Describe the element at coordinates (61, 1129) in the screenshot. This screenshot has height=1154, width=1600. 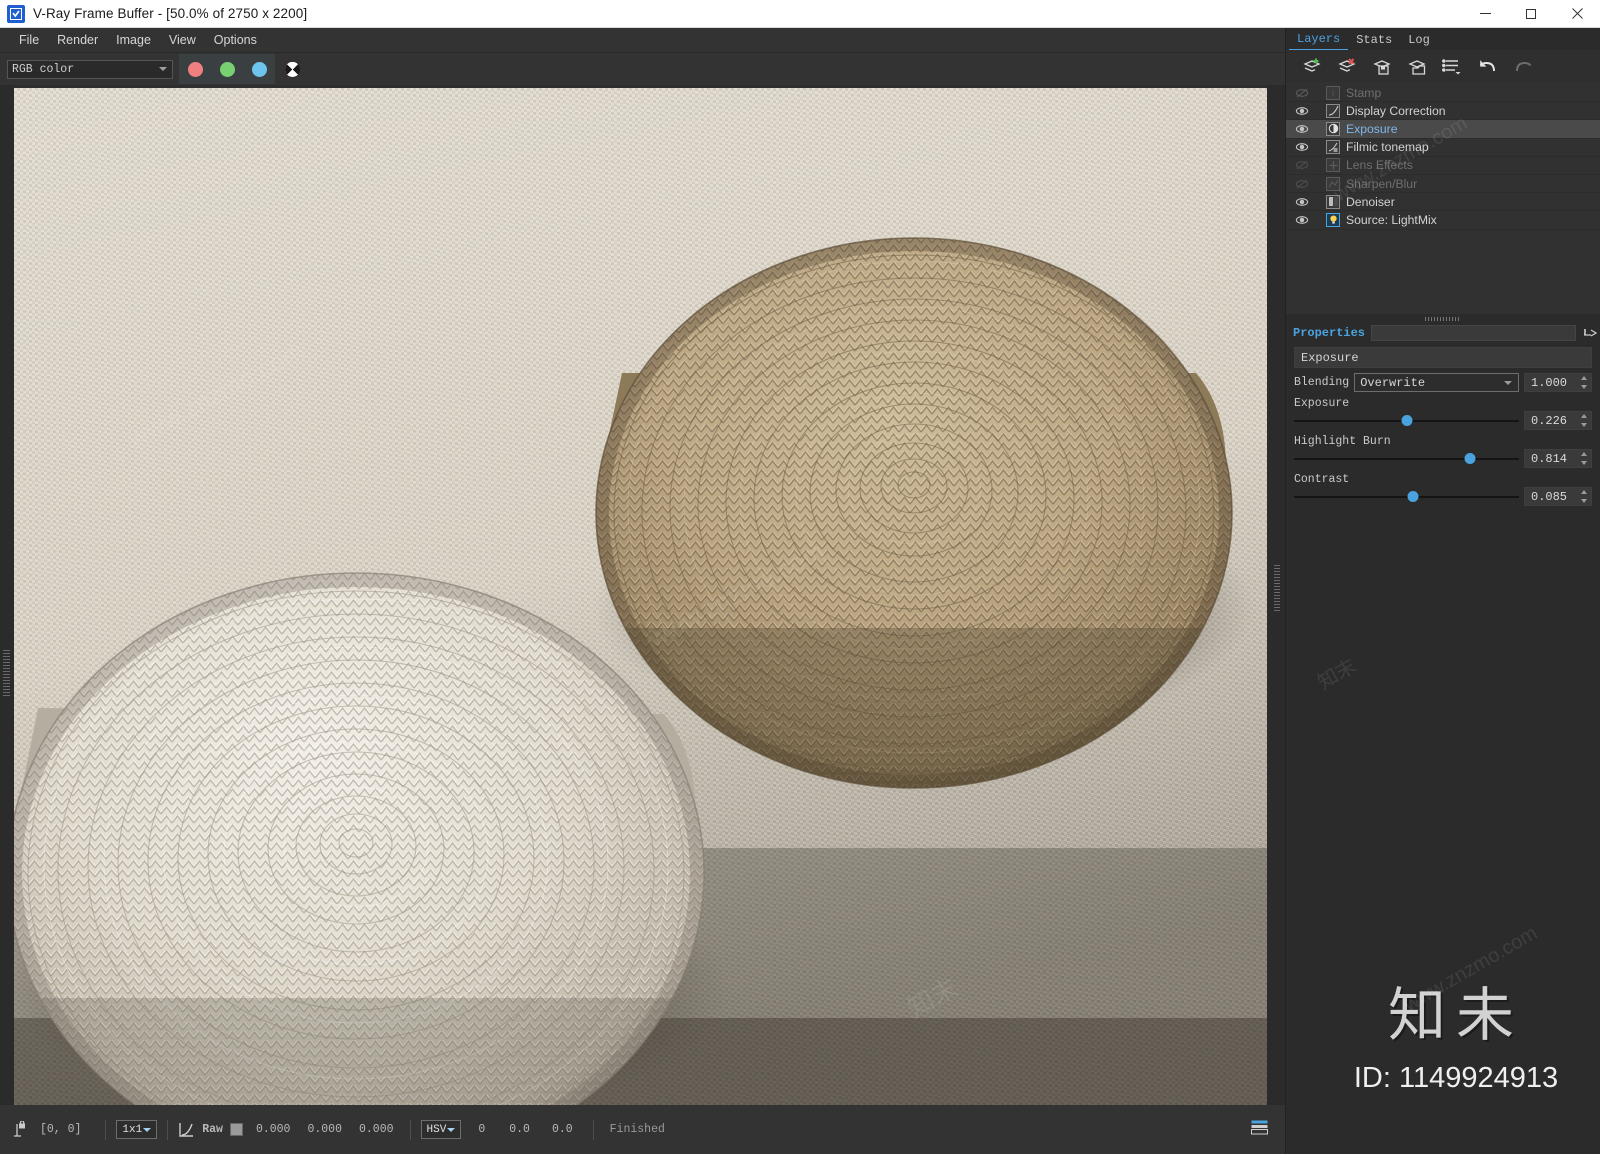
I see `cursor-coords: [0, 0]` at that location.